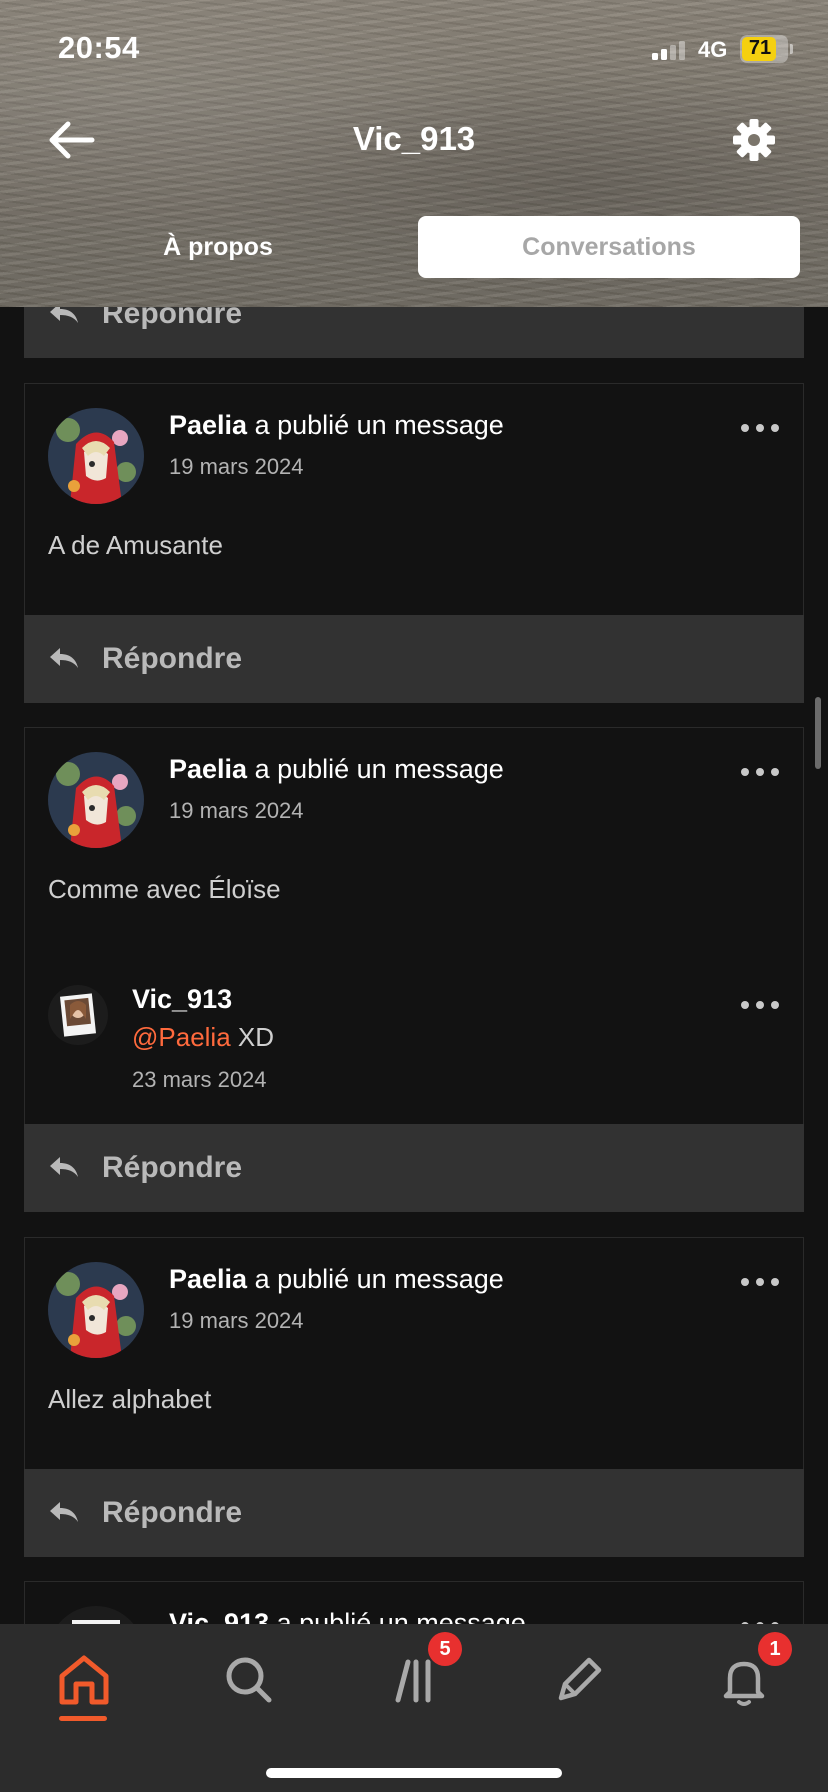  I want to click on mention-link: @Paelia, so click(181, 1037).